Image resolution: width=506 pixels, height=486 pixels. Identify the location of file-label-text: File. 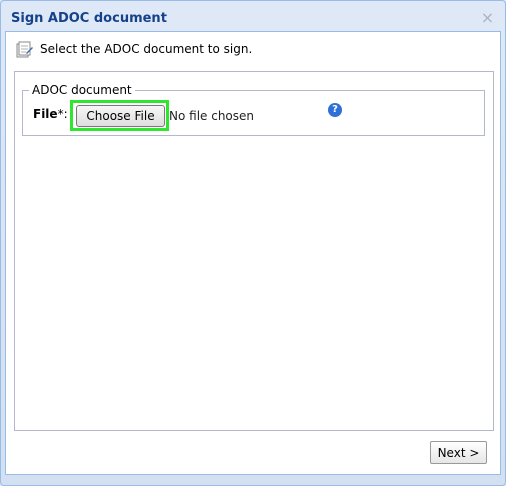
(45, 114).